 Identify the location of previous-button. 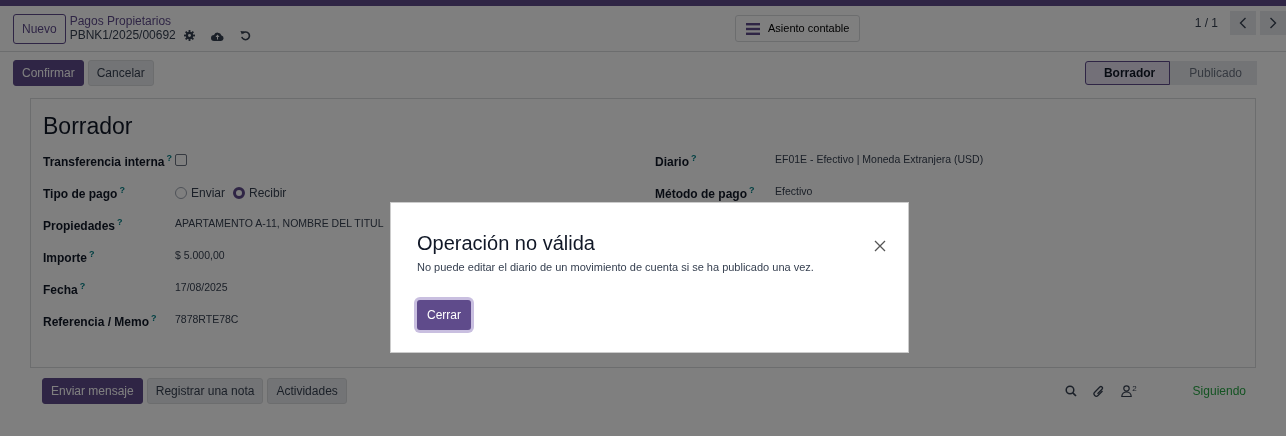
(1243, 22).